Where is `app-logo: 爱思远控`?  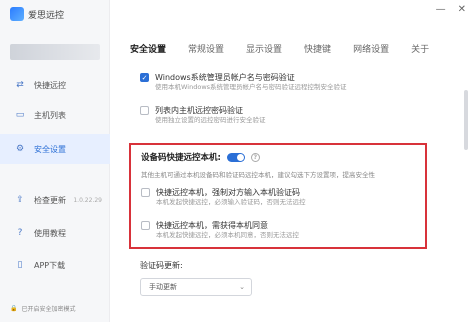 app-logo: 爱思远控 is located at coordinates (37, 14).